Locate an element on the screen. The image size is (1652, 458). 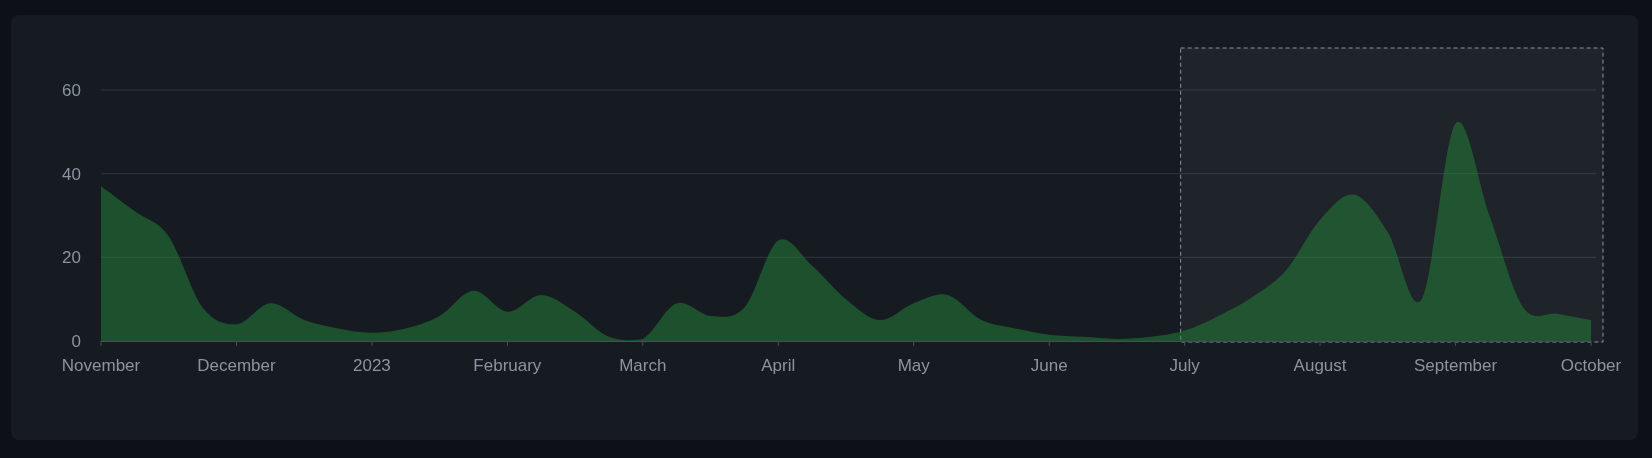
x-axis-label: March is located at coordinates (643, 365).